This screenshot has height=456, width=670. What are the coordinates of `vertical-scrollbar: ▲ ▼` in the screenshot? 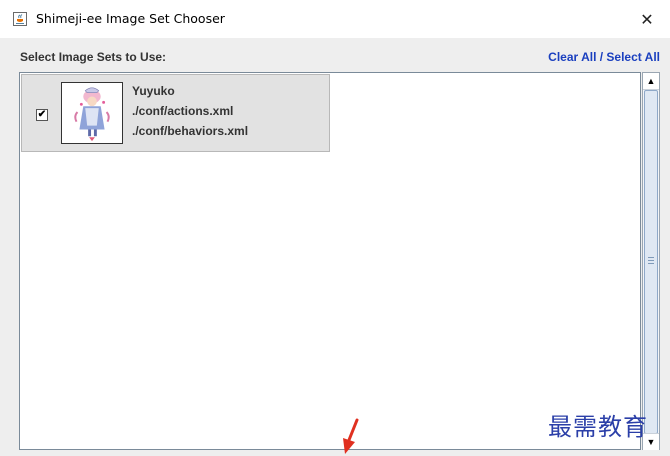 It's located at (651, 261).